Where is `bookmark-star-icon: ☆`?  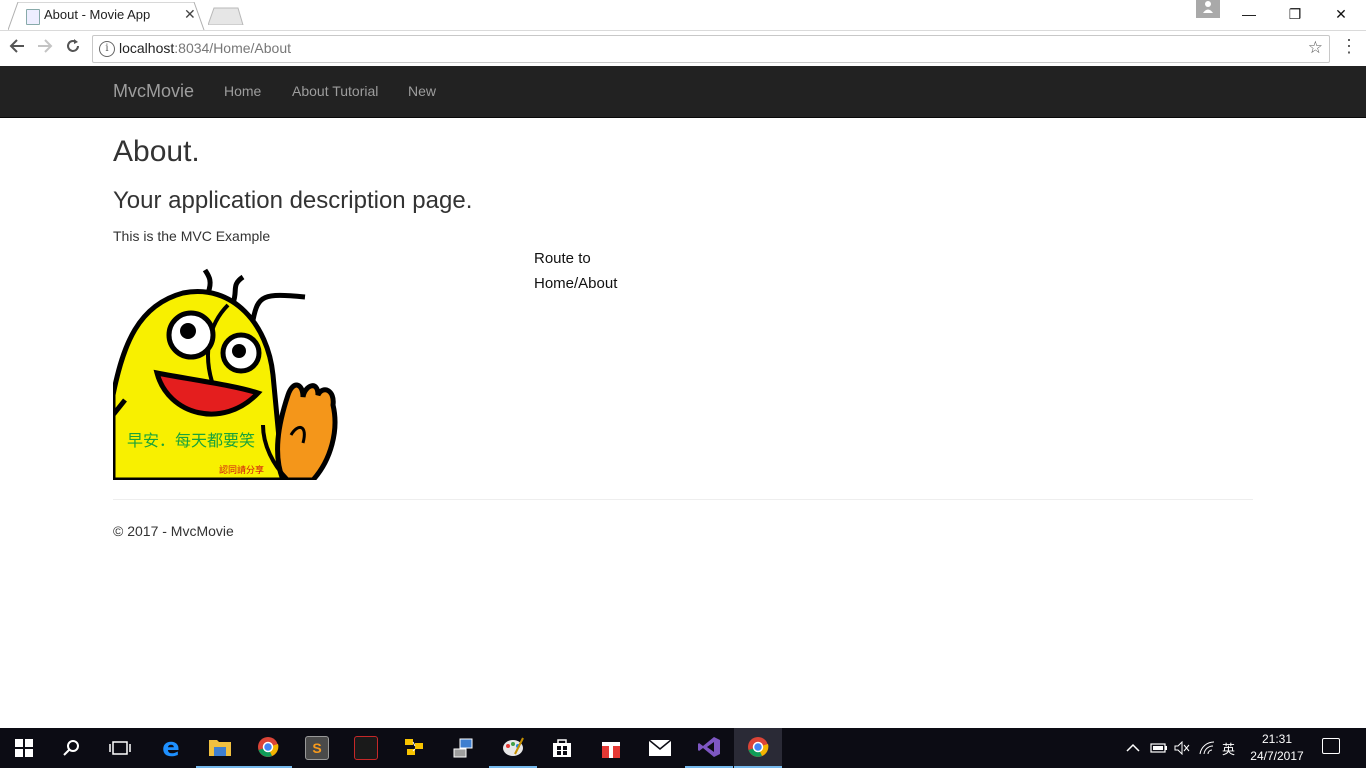
bookmark-star-icon: ☆ is located at coordinates (1315, 48).